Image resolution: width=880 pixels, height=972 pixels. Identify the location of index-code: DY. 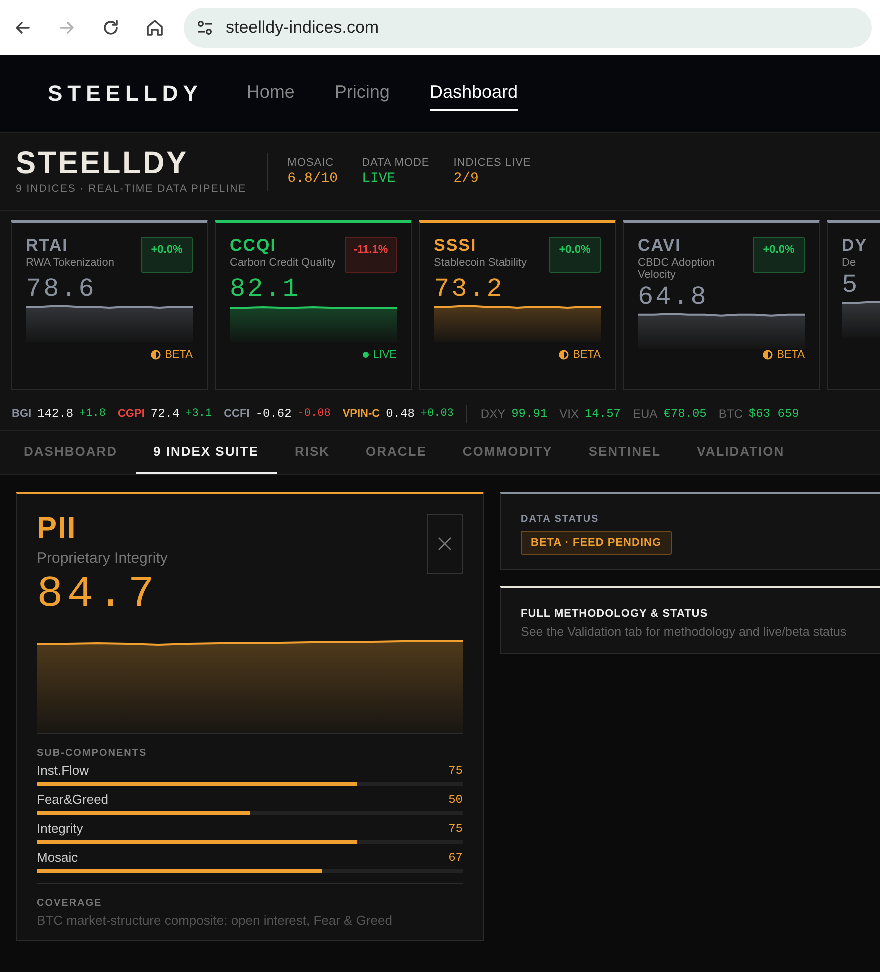
(855, 245).